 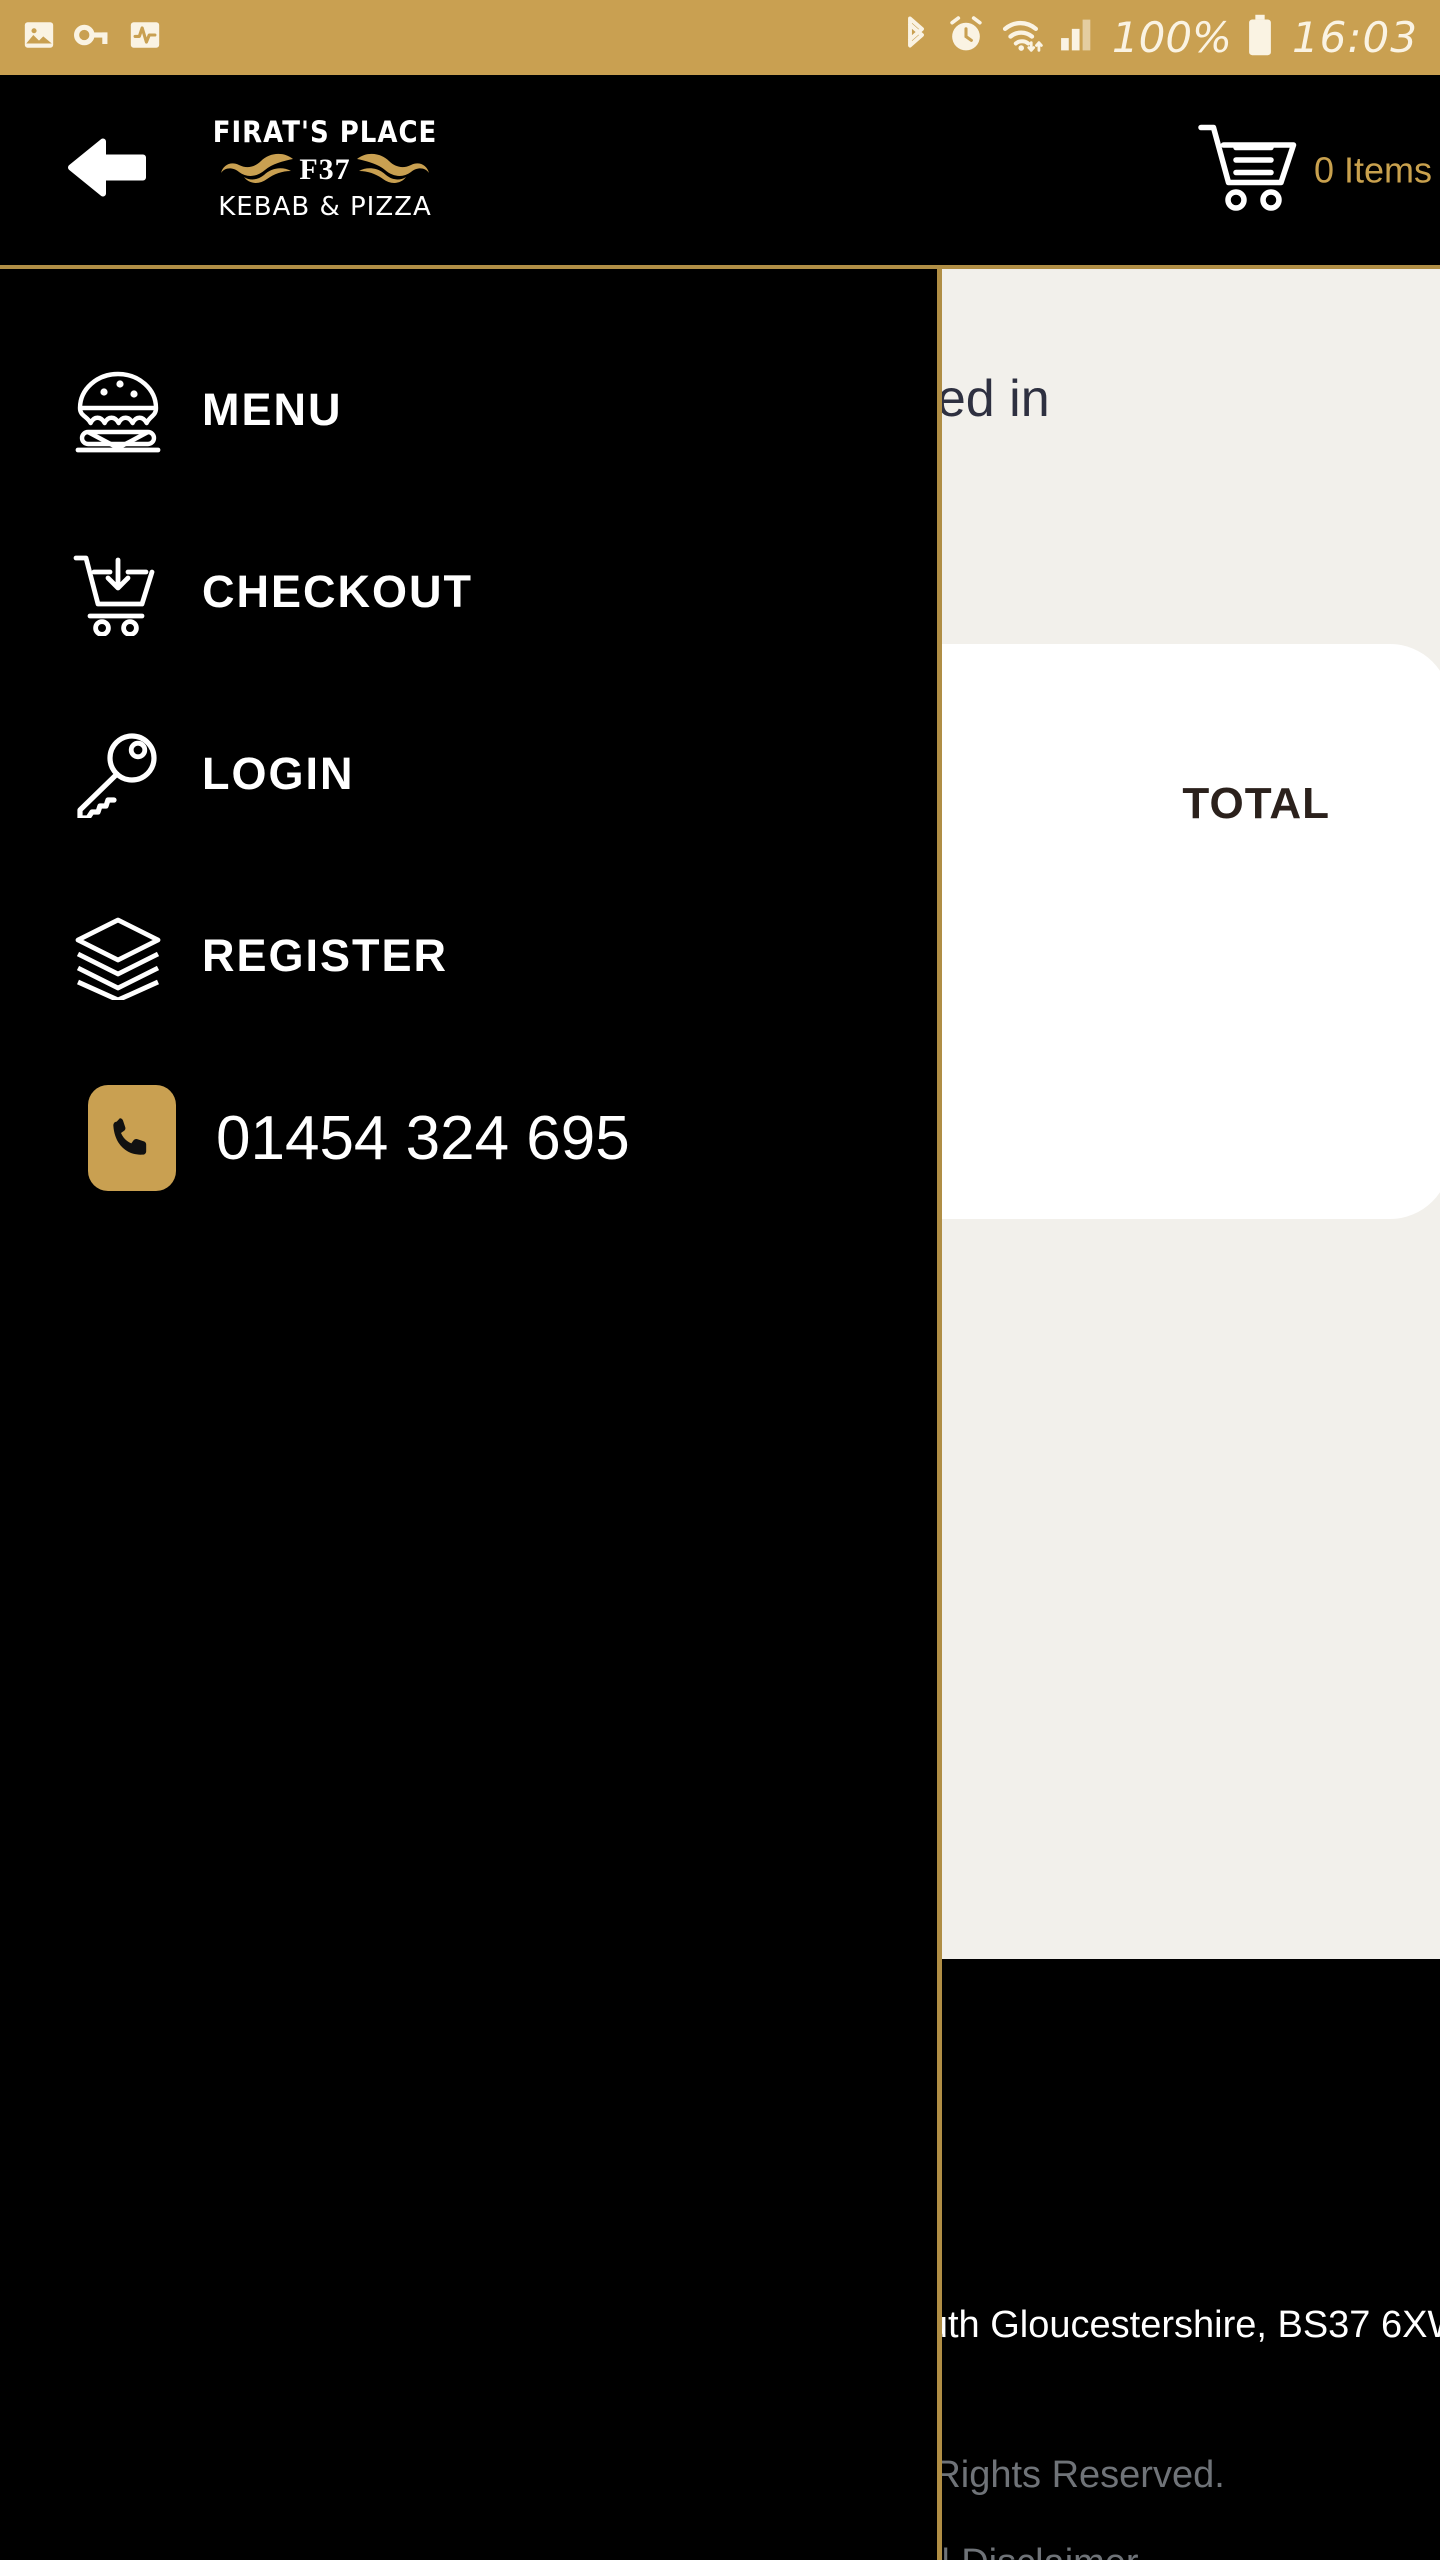 I want to click on app-header: FIRAT'S PLACE F37 KEBAB & PIZZA 0 Items, so click(x=720, y=170).